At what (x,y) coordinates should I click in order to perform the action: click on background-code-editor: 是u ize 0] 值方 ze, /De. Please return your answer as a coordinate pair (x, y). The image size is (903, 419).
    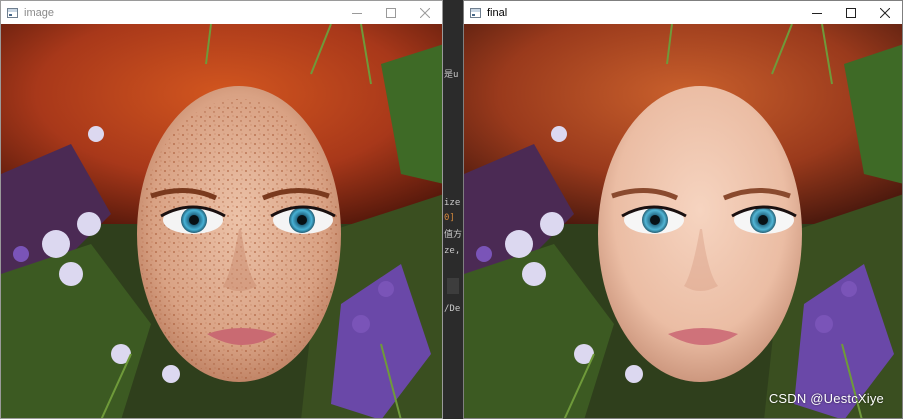
    Looking at the image, I should click on (453, 209).